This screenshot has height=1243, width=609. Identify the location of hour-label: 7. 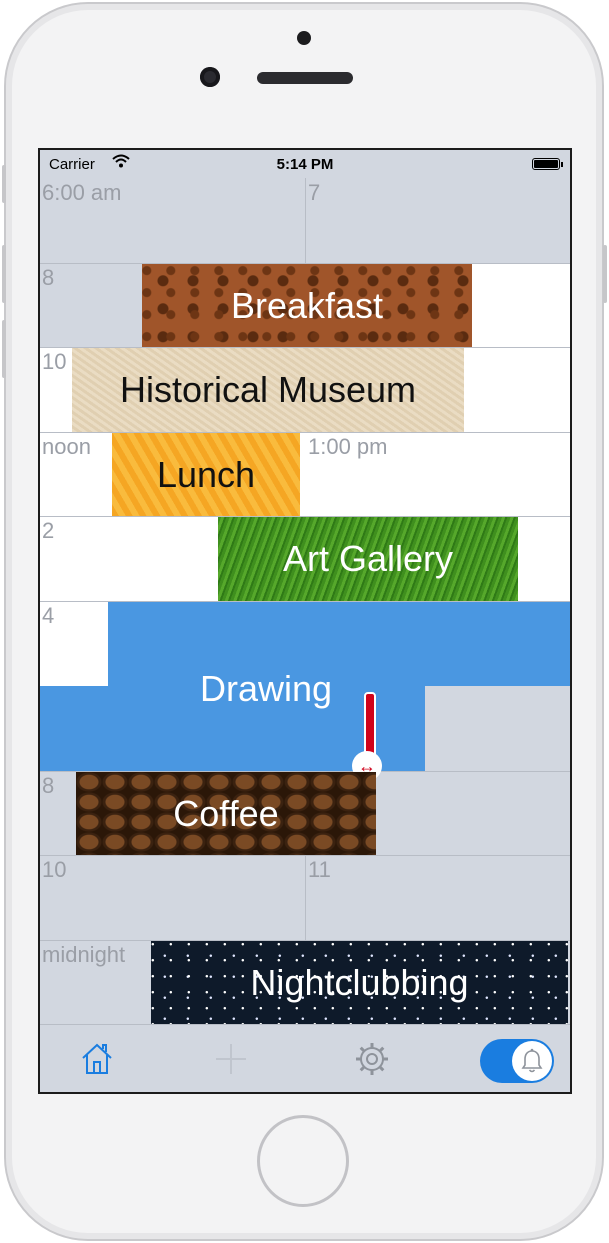
(314, 192).